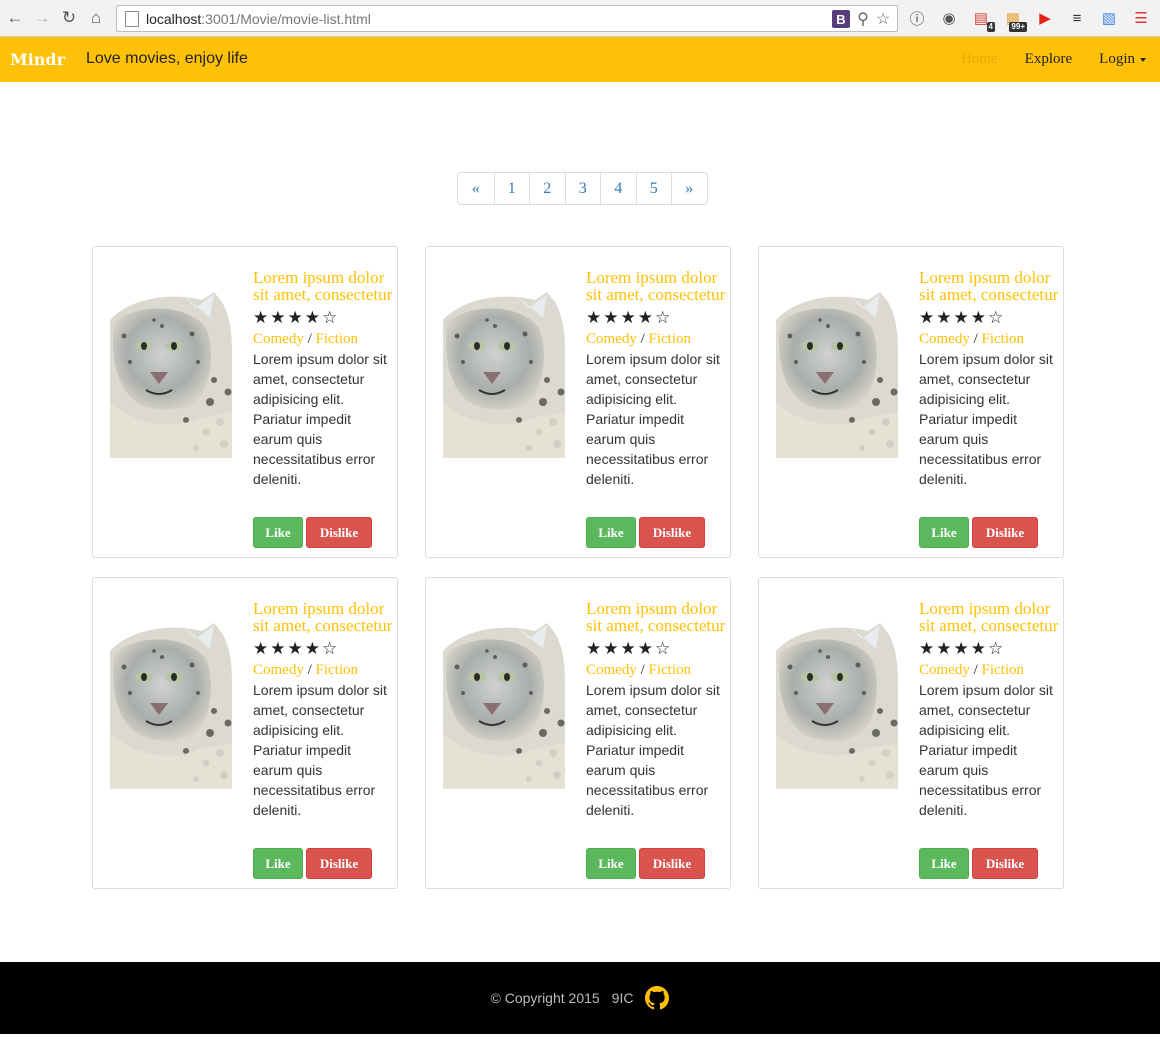  I want to click on copyright-text: © Copyright 2015, so click(545, 998).